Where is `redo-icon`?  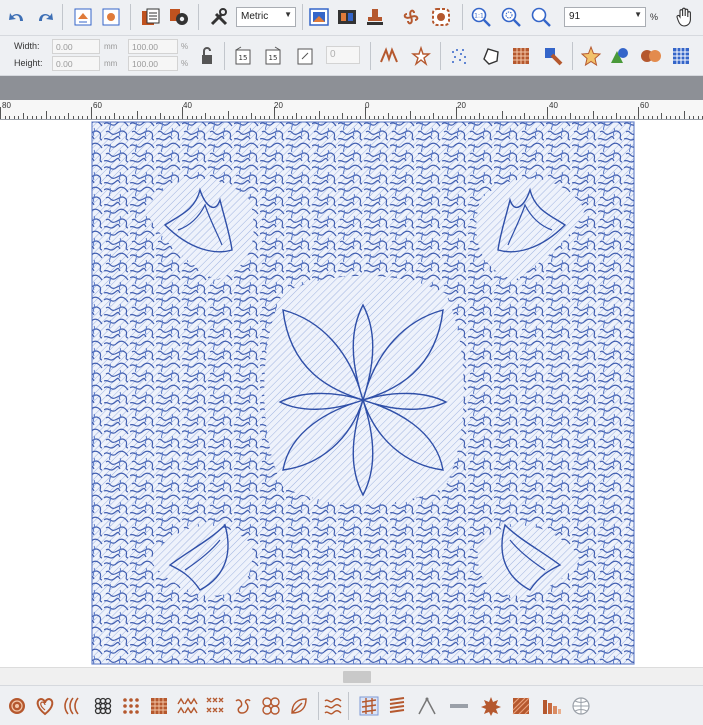 redo-icon is located at coordinates (45, 17).